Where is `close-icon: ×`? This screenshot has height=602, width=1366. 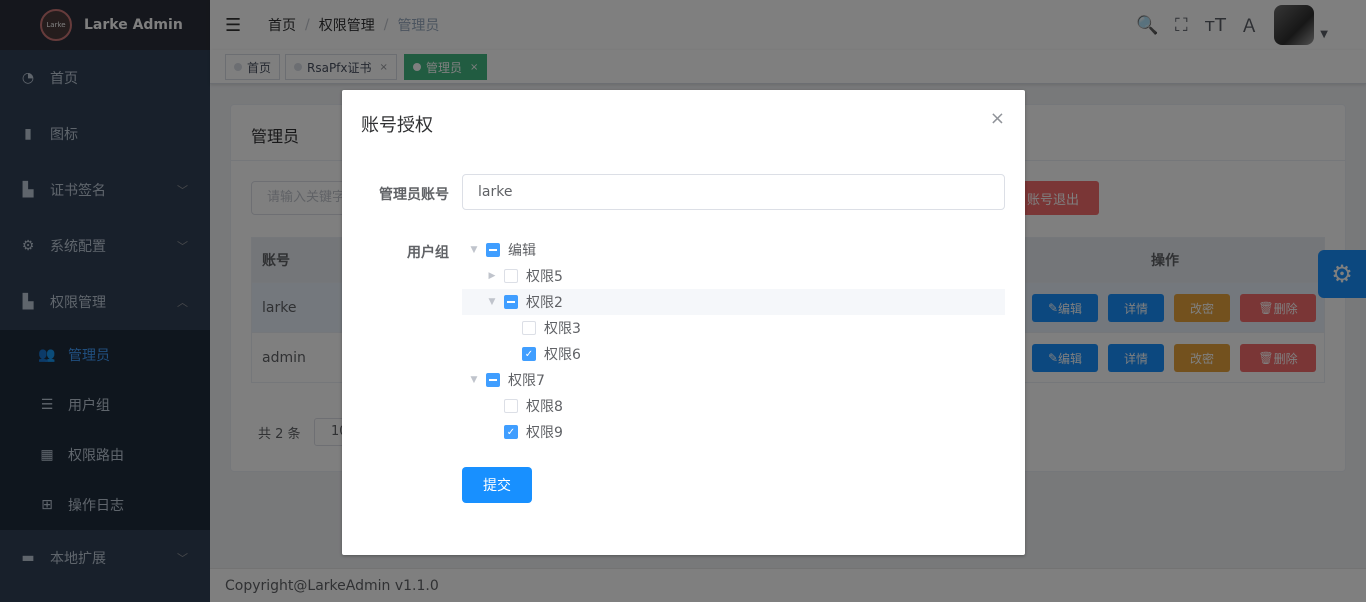 close-icon: × is located at coordinates (997, 118).